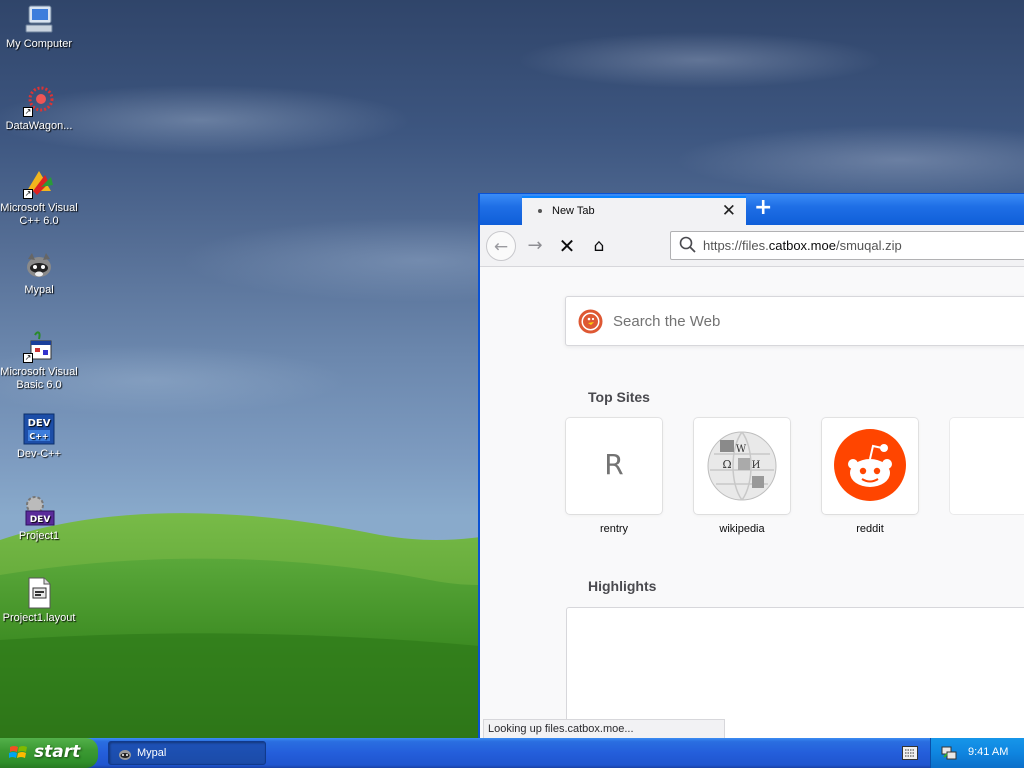  Describe the element at coordinates (729, 211) in the screenshot. I see `tab-close-icon: ✕` at that location.